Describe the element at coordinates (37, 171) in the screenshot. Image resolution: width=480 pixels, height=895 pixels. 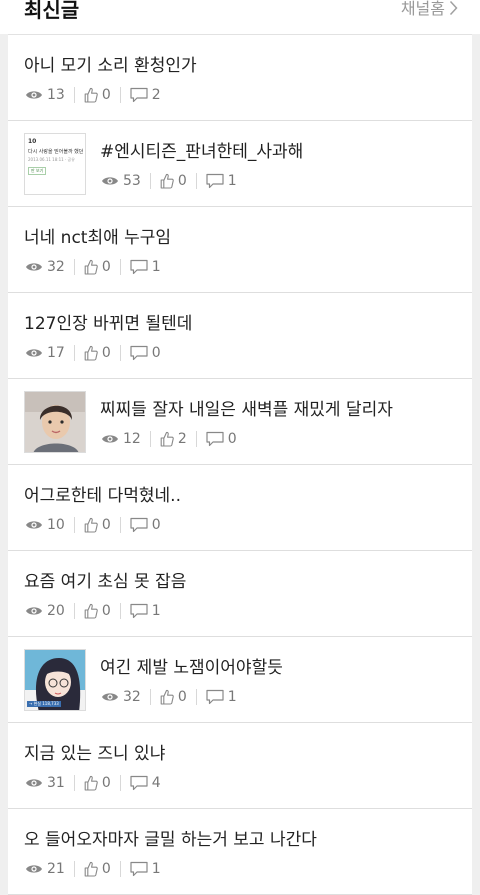
I see `thumb-doc-tag: 판 보기` at that location.